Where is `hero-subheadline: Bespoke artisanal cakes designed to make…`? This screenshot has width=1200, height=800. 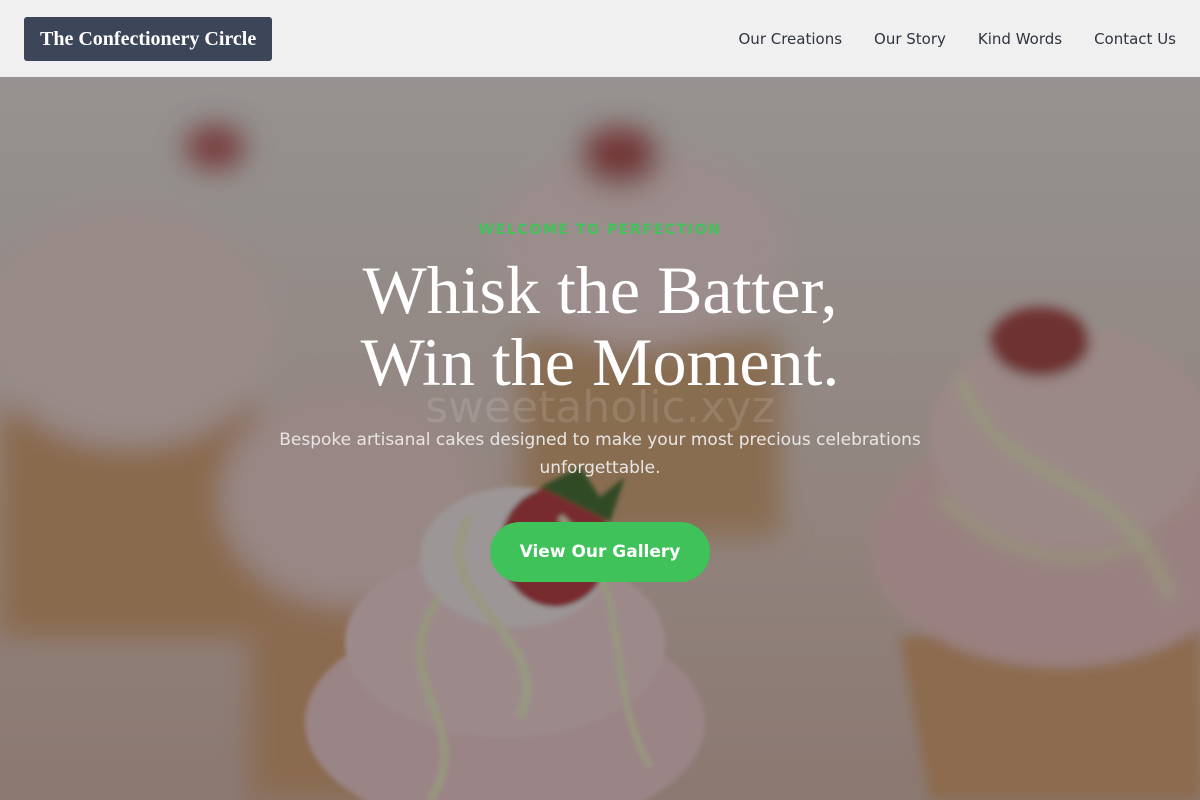
hero-subheadline: Bespoke artisanal cakes designed to make… is located at coordinates (600, 454).